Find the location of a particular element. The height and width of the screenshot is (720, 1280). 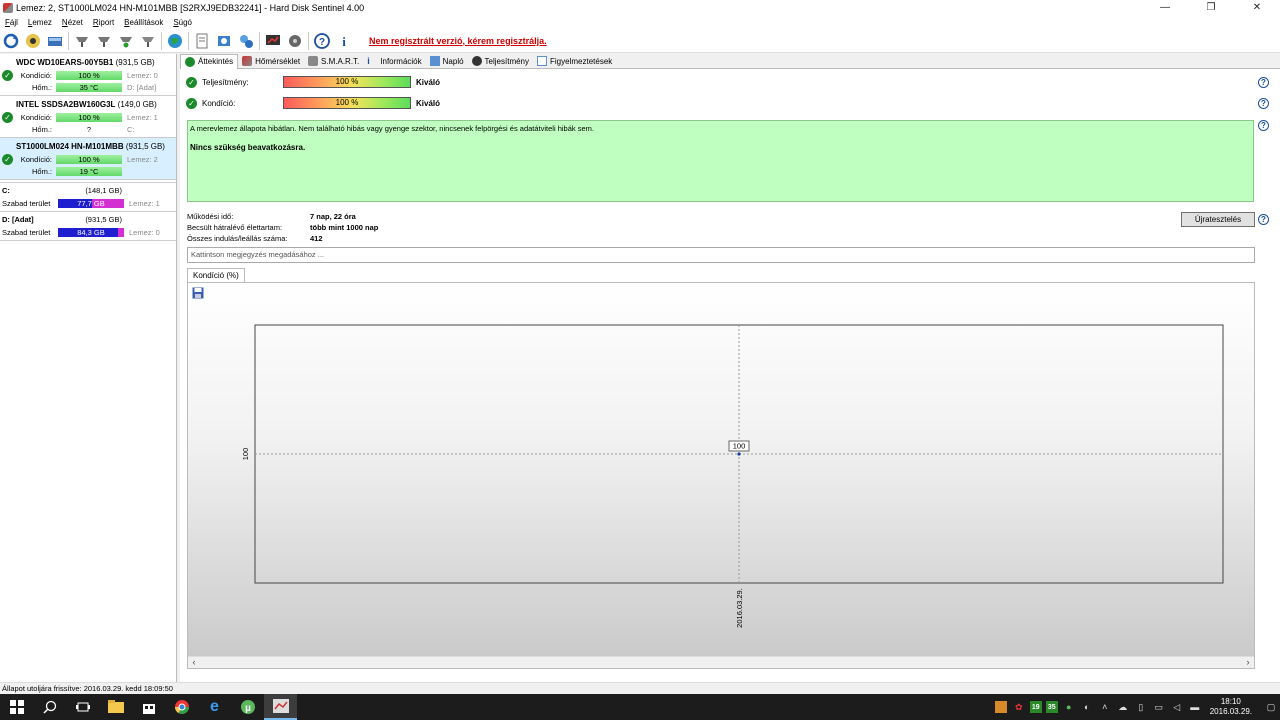

tray-temperature-1: 19 is located at coordinates (1035, 707).